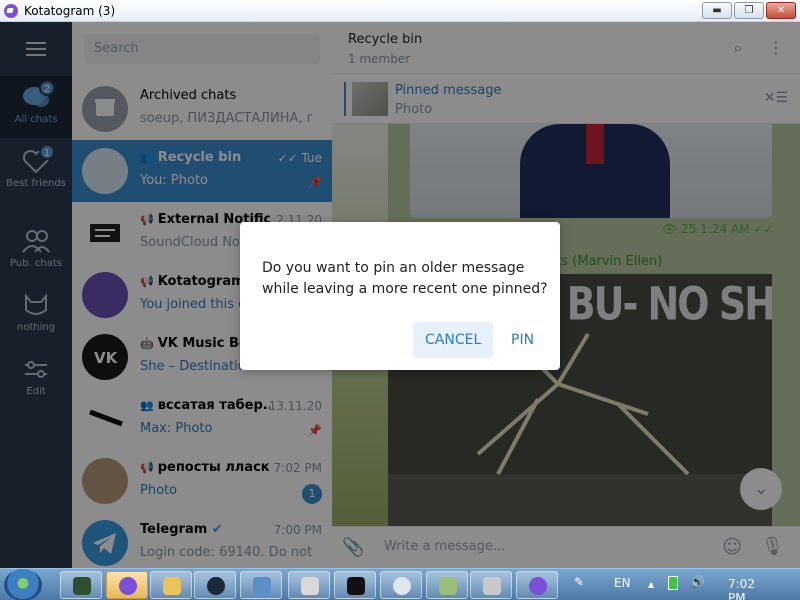 The image size is (800, 600). I want to click on language-indicator: EN, so click(622, 583).